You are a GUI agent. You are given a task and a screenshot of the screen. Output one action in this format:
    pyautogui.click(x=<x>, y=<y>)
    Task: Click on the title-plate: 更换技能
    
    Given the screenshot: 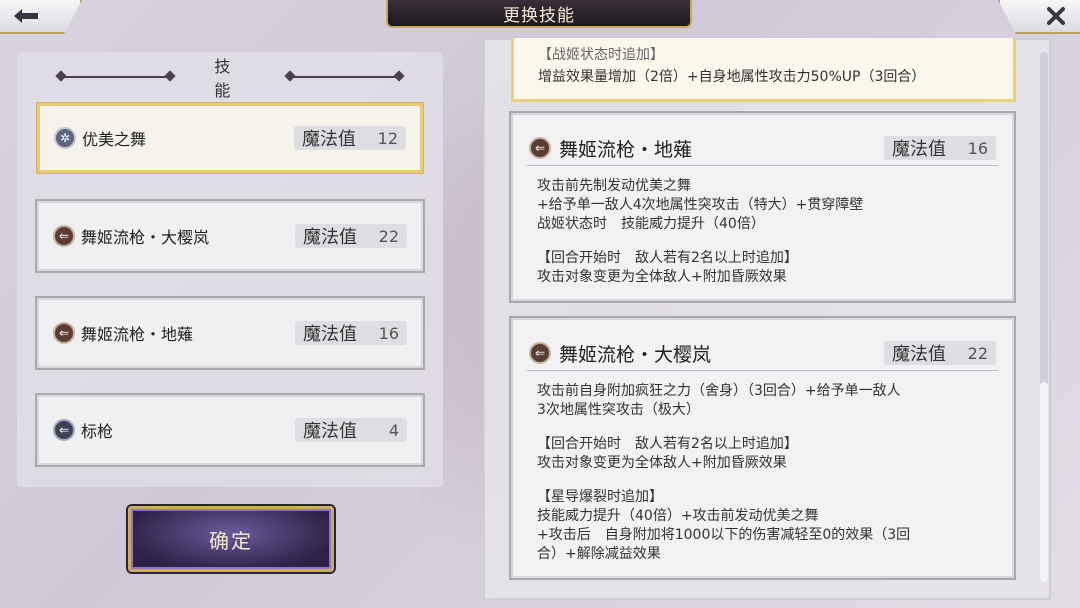 What is the action you would take?
    pyautogui.click(x=539, y=14)
    